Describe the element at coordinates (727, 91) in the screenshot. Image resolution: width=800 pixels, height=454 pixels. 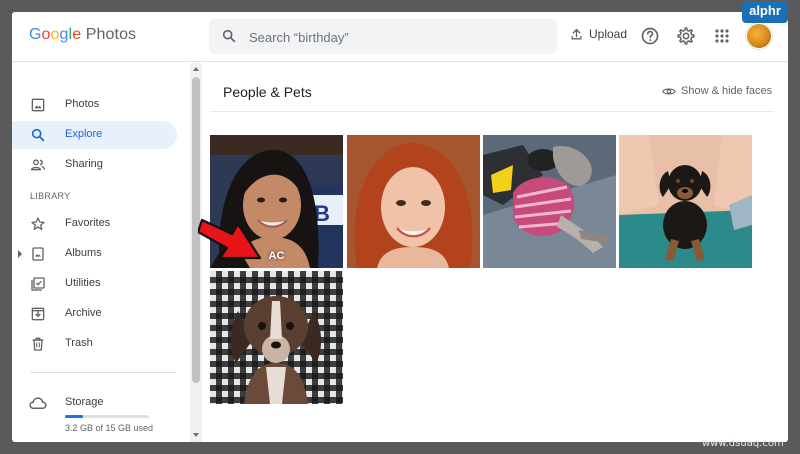
I see `show-hide-faces-label: Show & hide faces` at that location.